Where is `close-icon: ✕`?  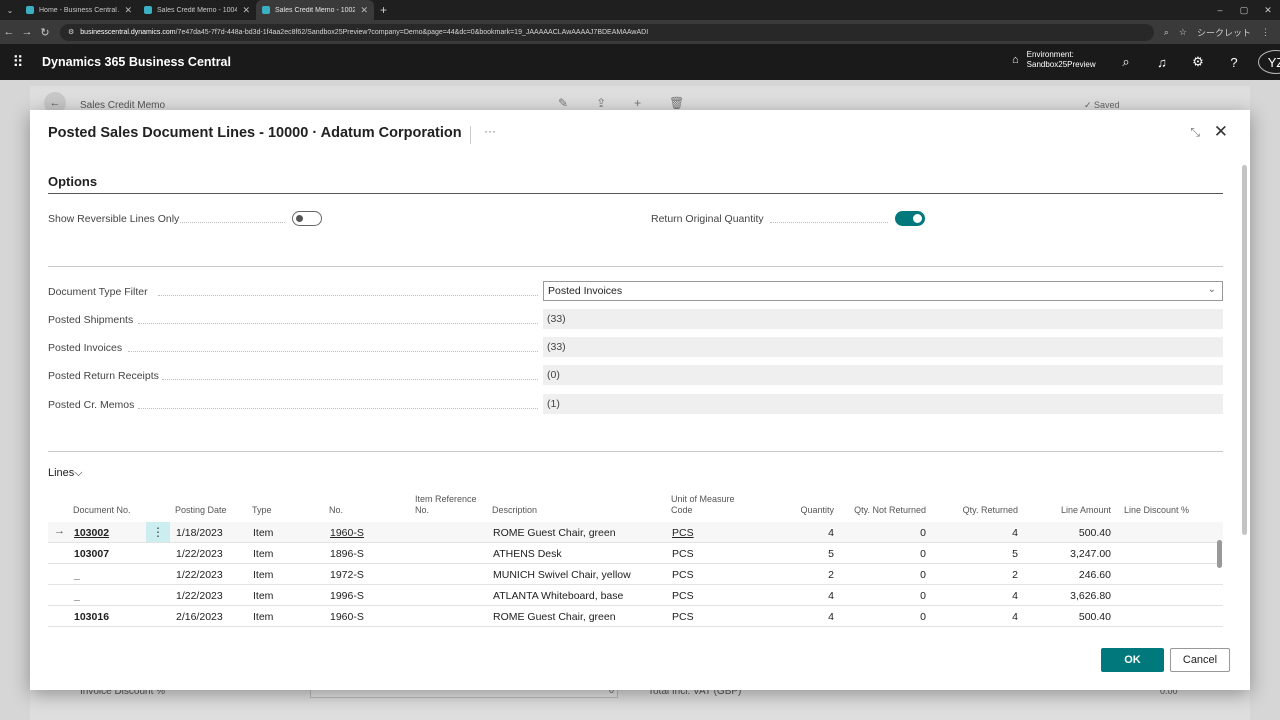
close-icon: ✕ is located at coordinates (1221, 132).